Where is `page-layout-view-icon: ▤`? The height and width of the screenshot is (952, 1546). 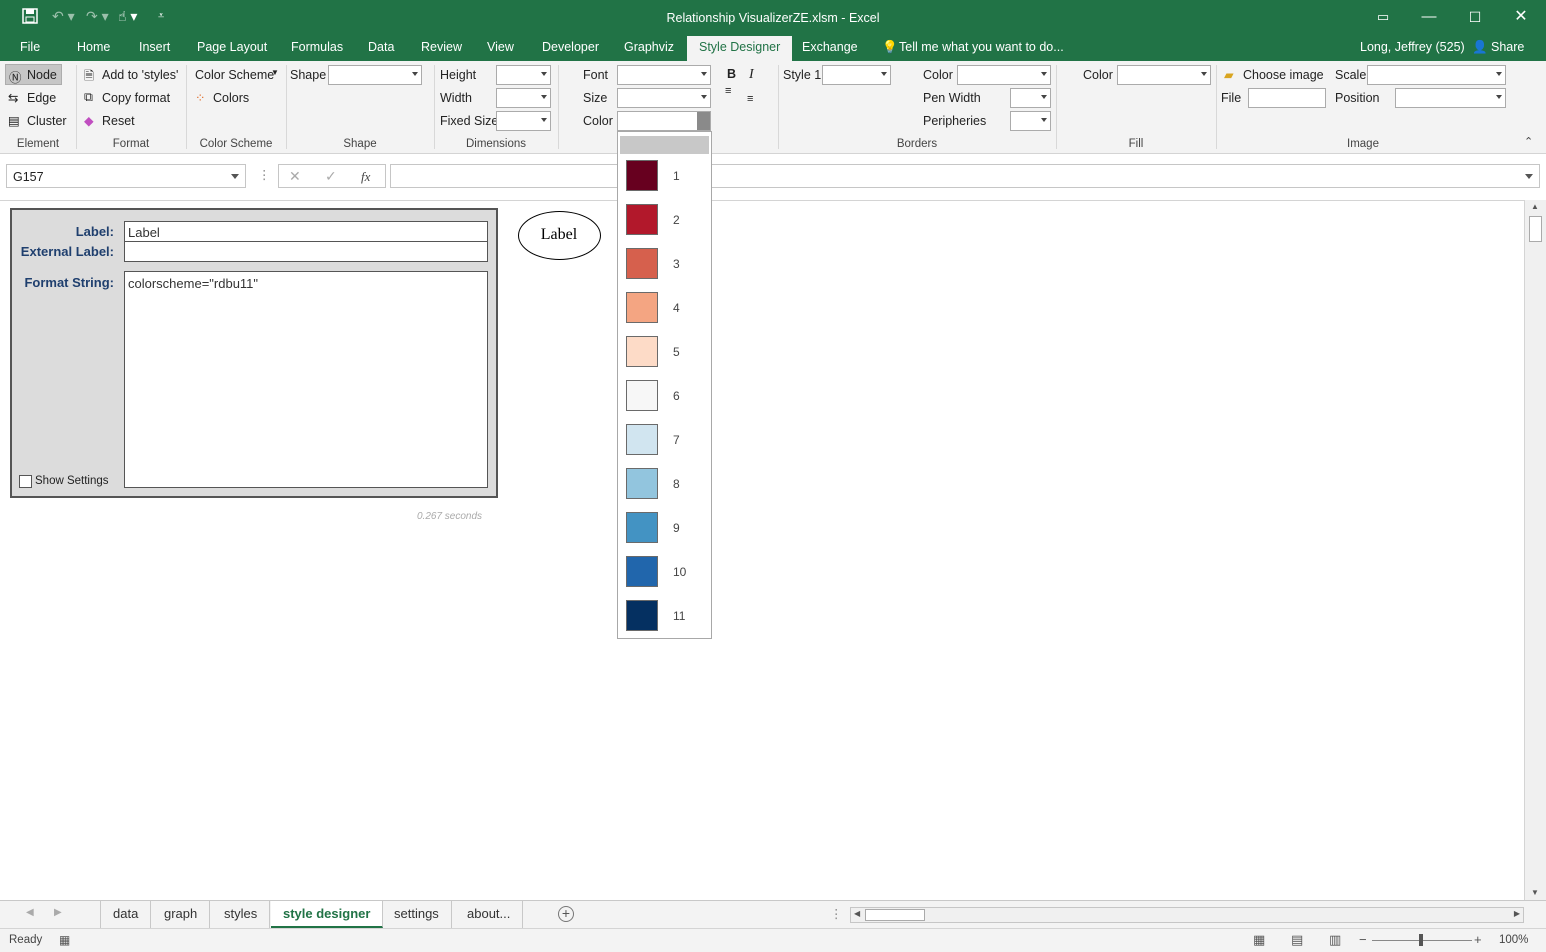 page-layout-view-icon: ▤ is located at coordinates (1297, 940).